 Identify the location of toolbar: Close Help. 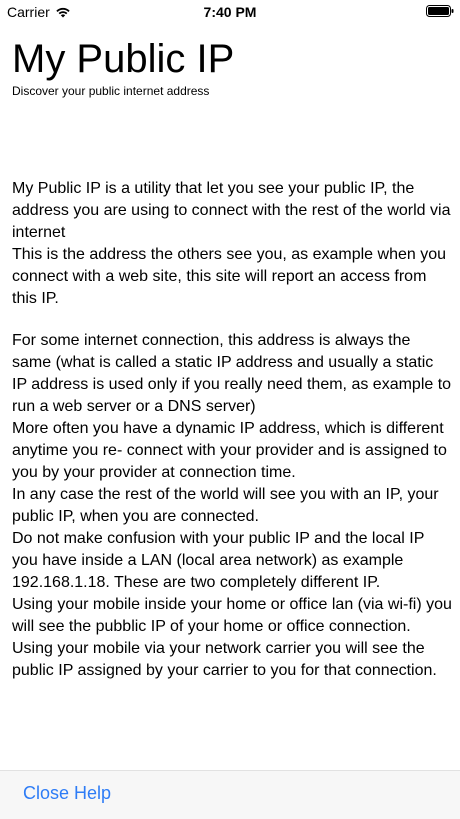
(230, 794).